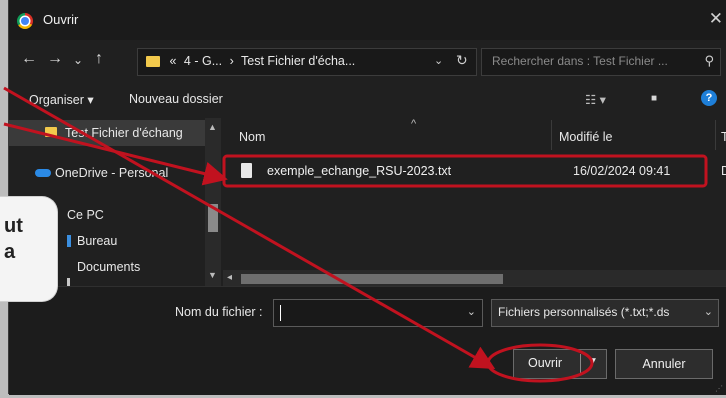 This screenshot has width=726, height=398. I want to click on up-arrow-icon: ↑, so click(99, 59).